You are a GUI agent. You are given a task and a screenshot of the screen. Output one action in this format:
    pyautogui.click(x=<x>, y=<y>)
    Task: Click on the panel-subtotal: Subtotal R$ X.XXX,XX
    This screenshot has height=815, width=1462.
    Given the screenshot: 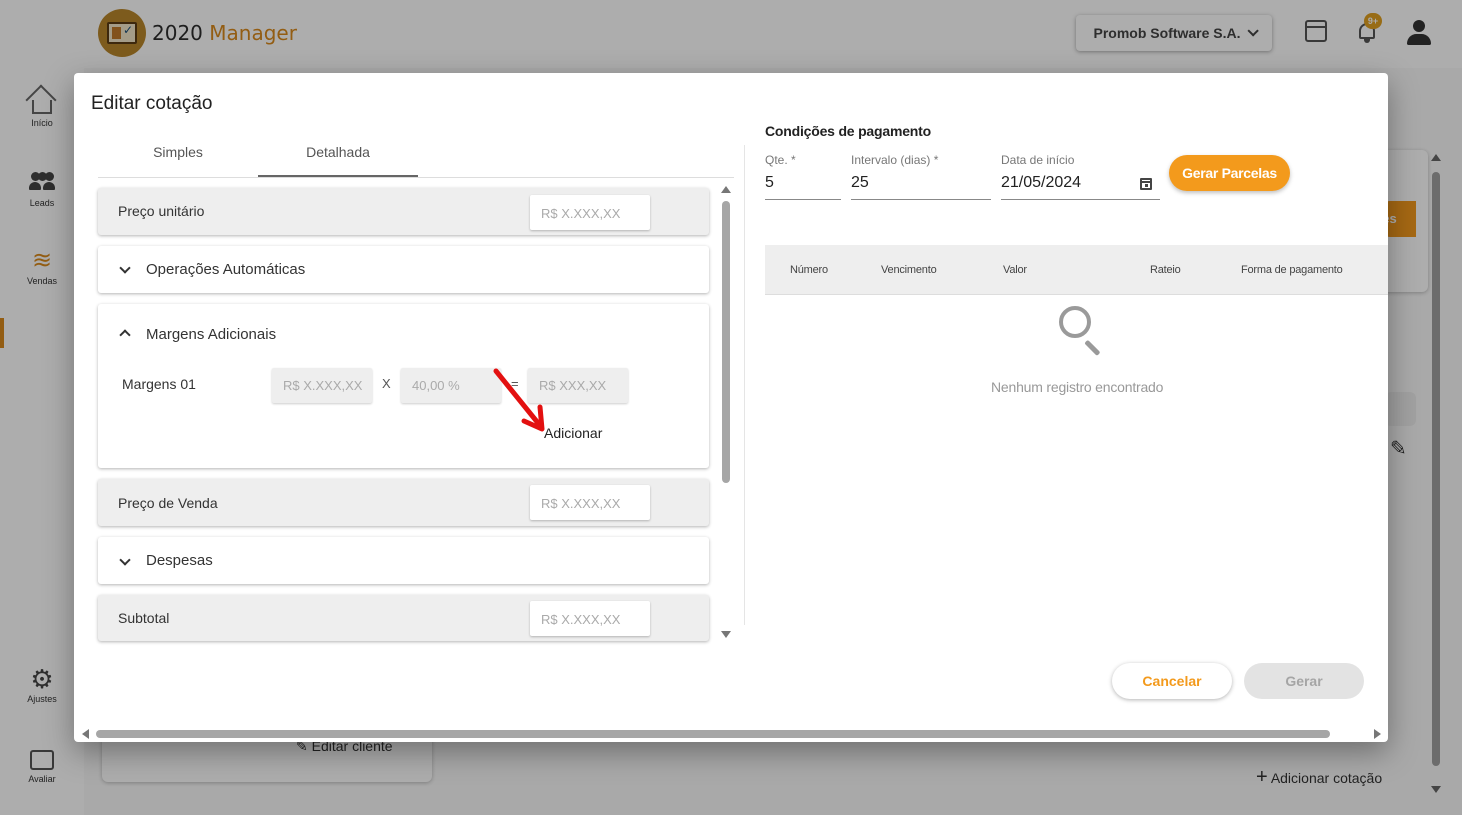 What is the action you would take?
    pyautogui.click(x=403, y=618)
    